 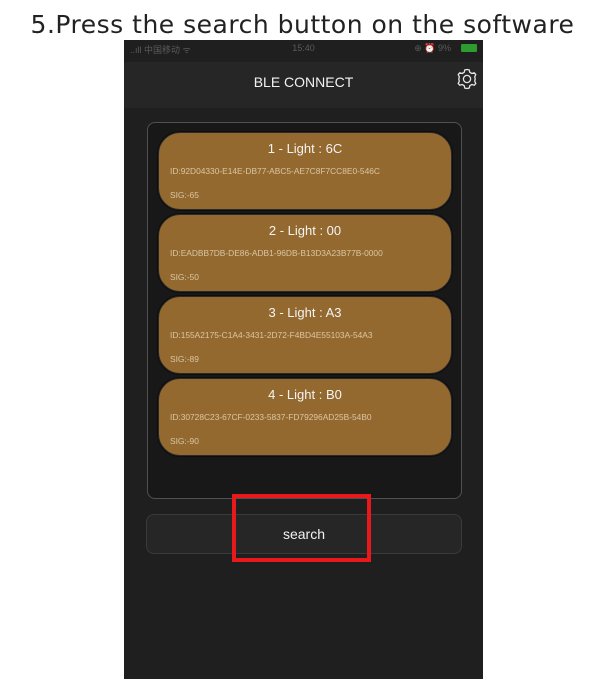 What do you see at coordinates (184, 441) in the screenshot?
I see `device-signal: SIG:-90` at bounding box center [184, 441].